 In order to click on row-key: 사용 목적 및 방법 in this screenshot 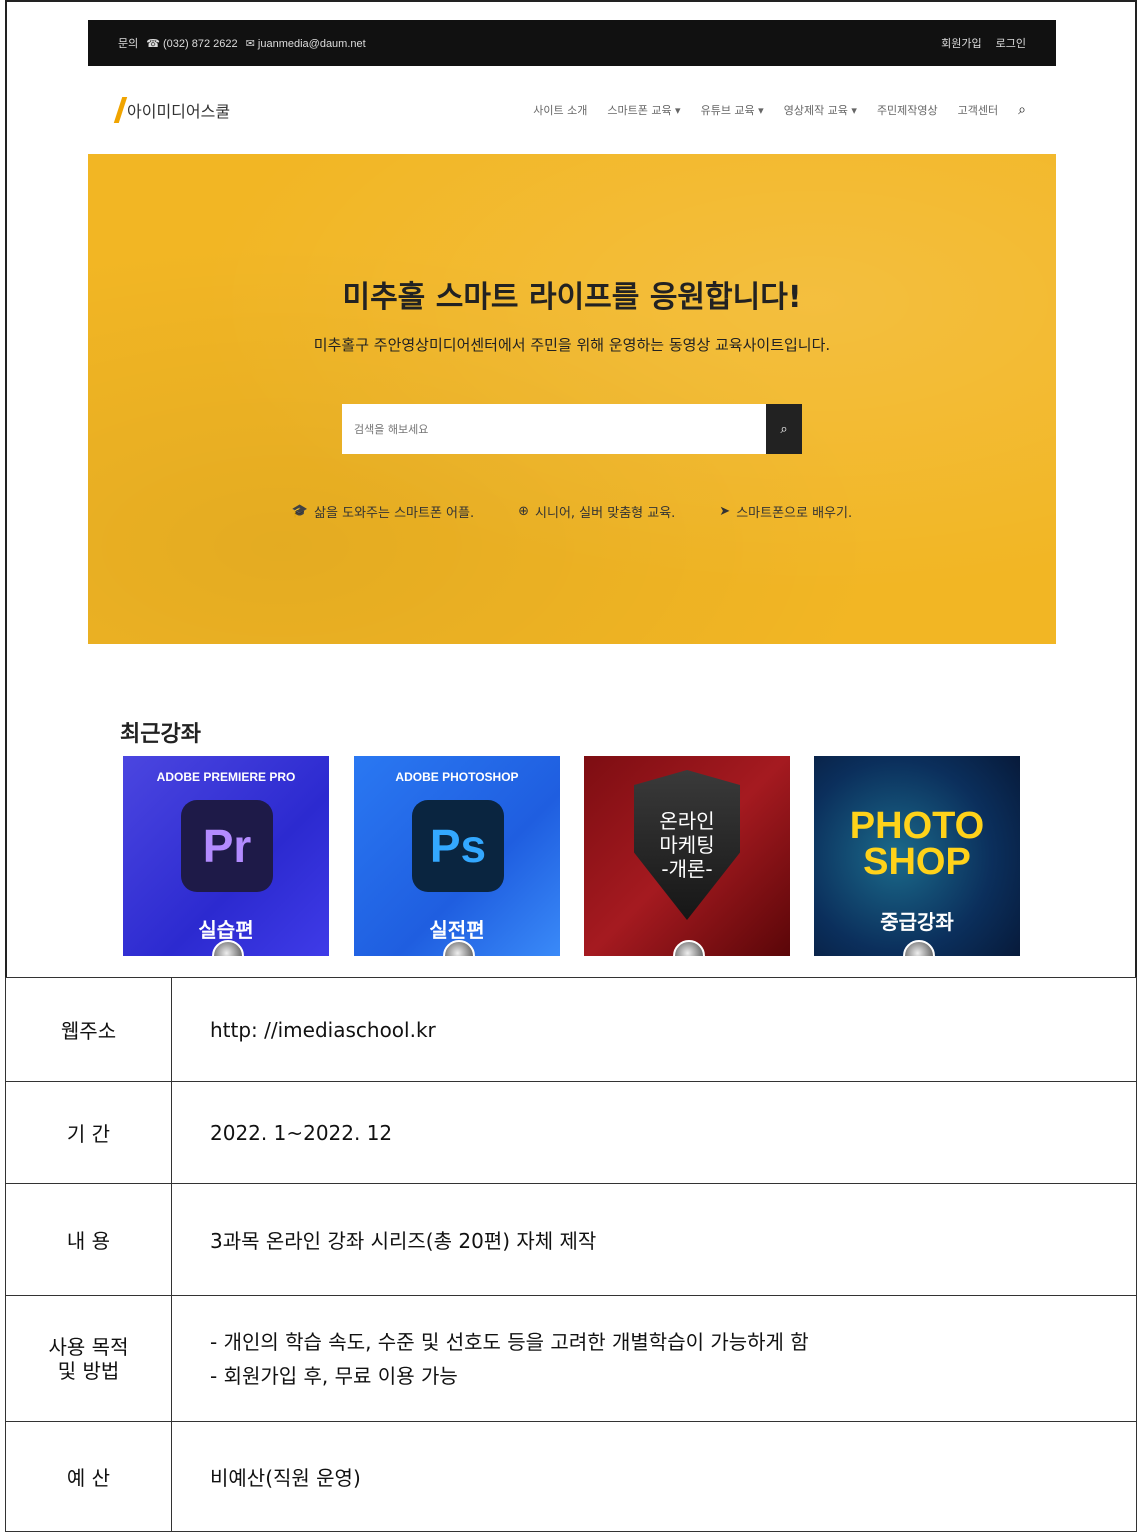, I will do `click(88, 1358)`.